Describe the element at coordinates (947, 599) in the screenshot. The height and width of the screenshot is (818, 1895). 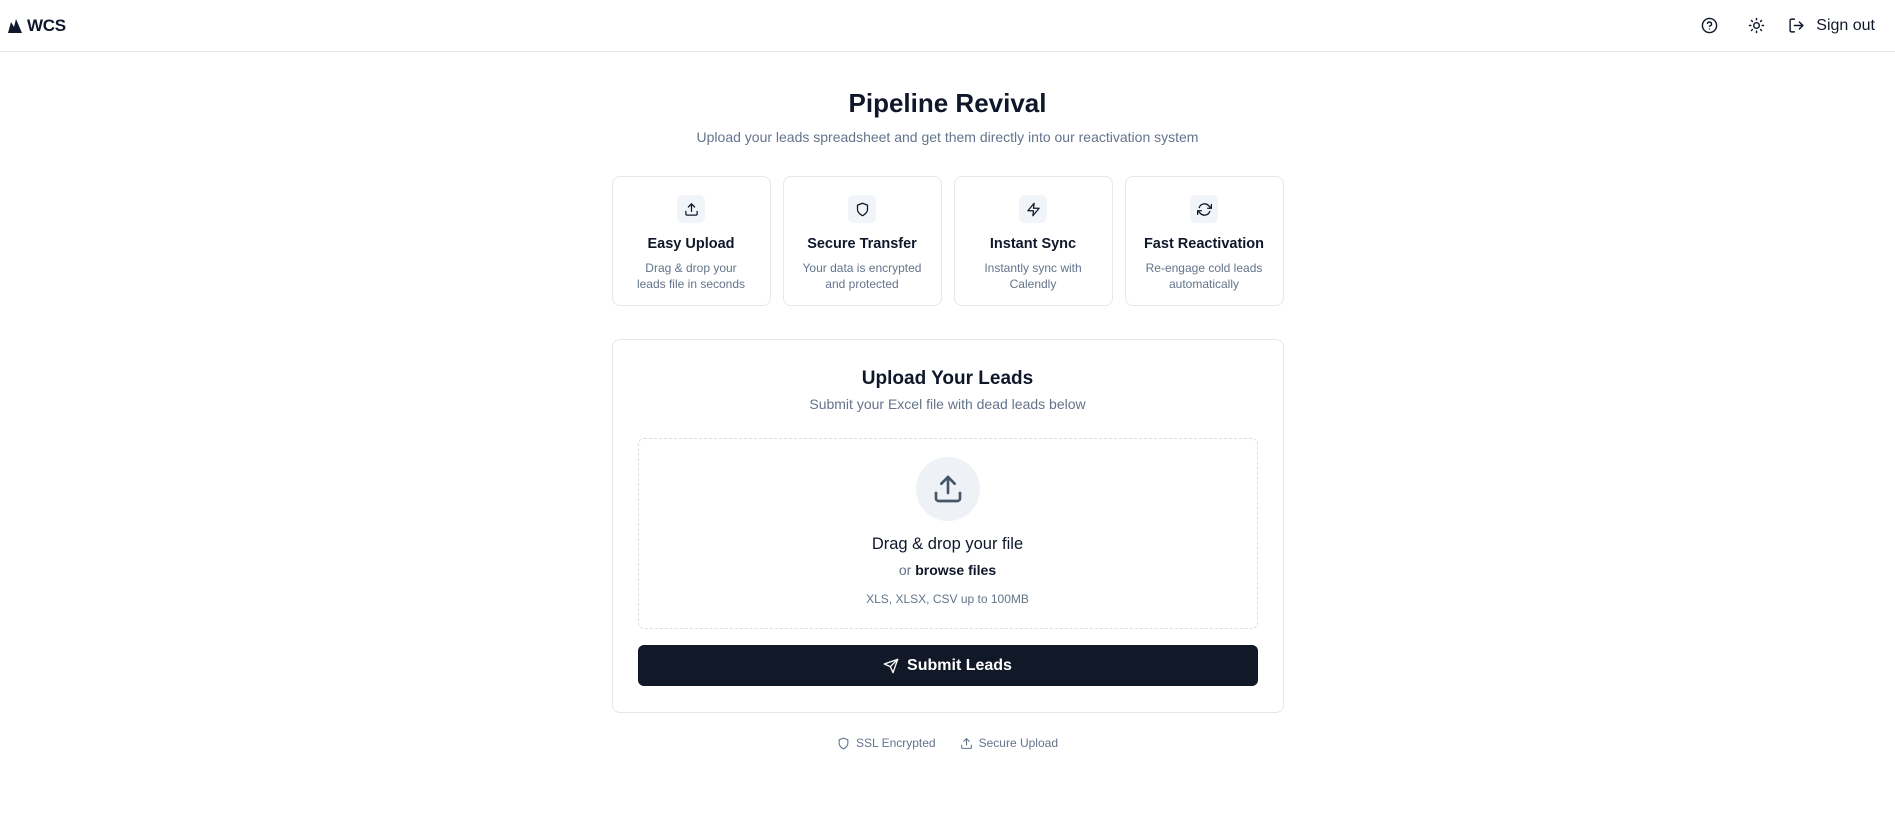
I see `file-type-hint: XLS, XLSX, CSV up to 100MB` at that location.